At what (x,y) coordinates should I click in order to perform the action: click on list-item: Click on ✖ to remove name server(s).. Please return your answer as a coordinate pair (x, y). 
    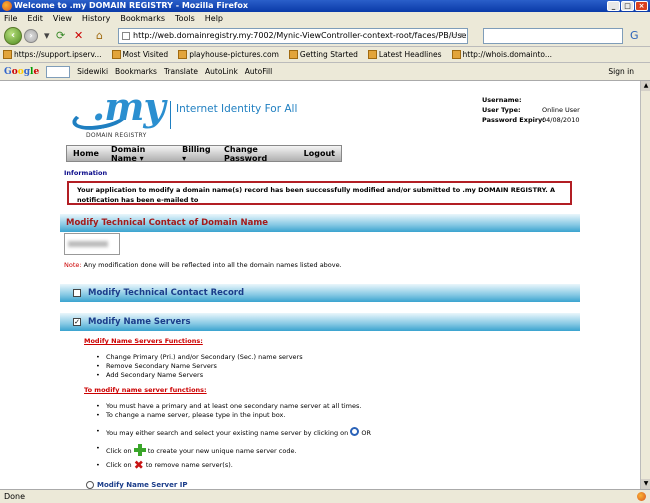
    Looking at the image, I should click on (164, 465).